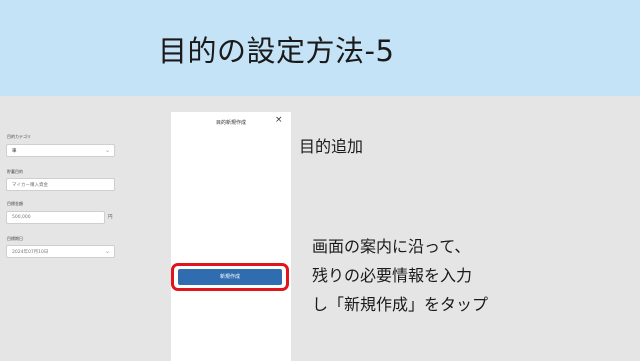  I want to click on category-select: 車 ⌄, so click(60, 150).